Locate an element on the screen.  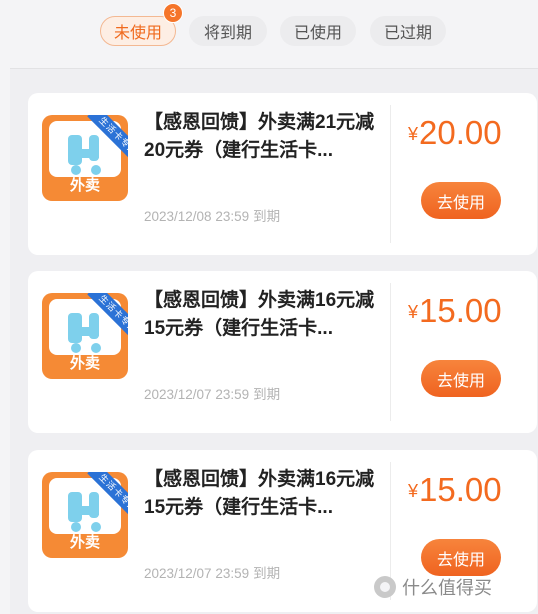
smzdm-watermark: 什么值得买 is located at coordinates (433, 587).